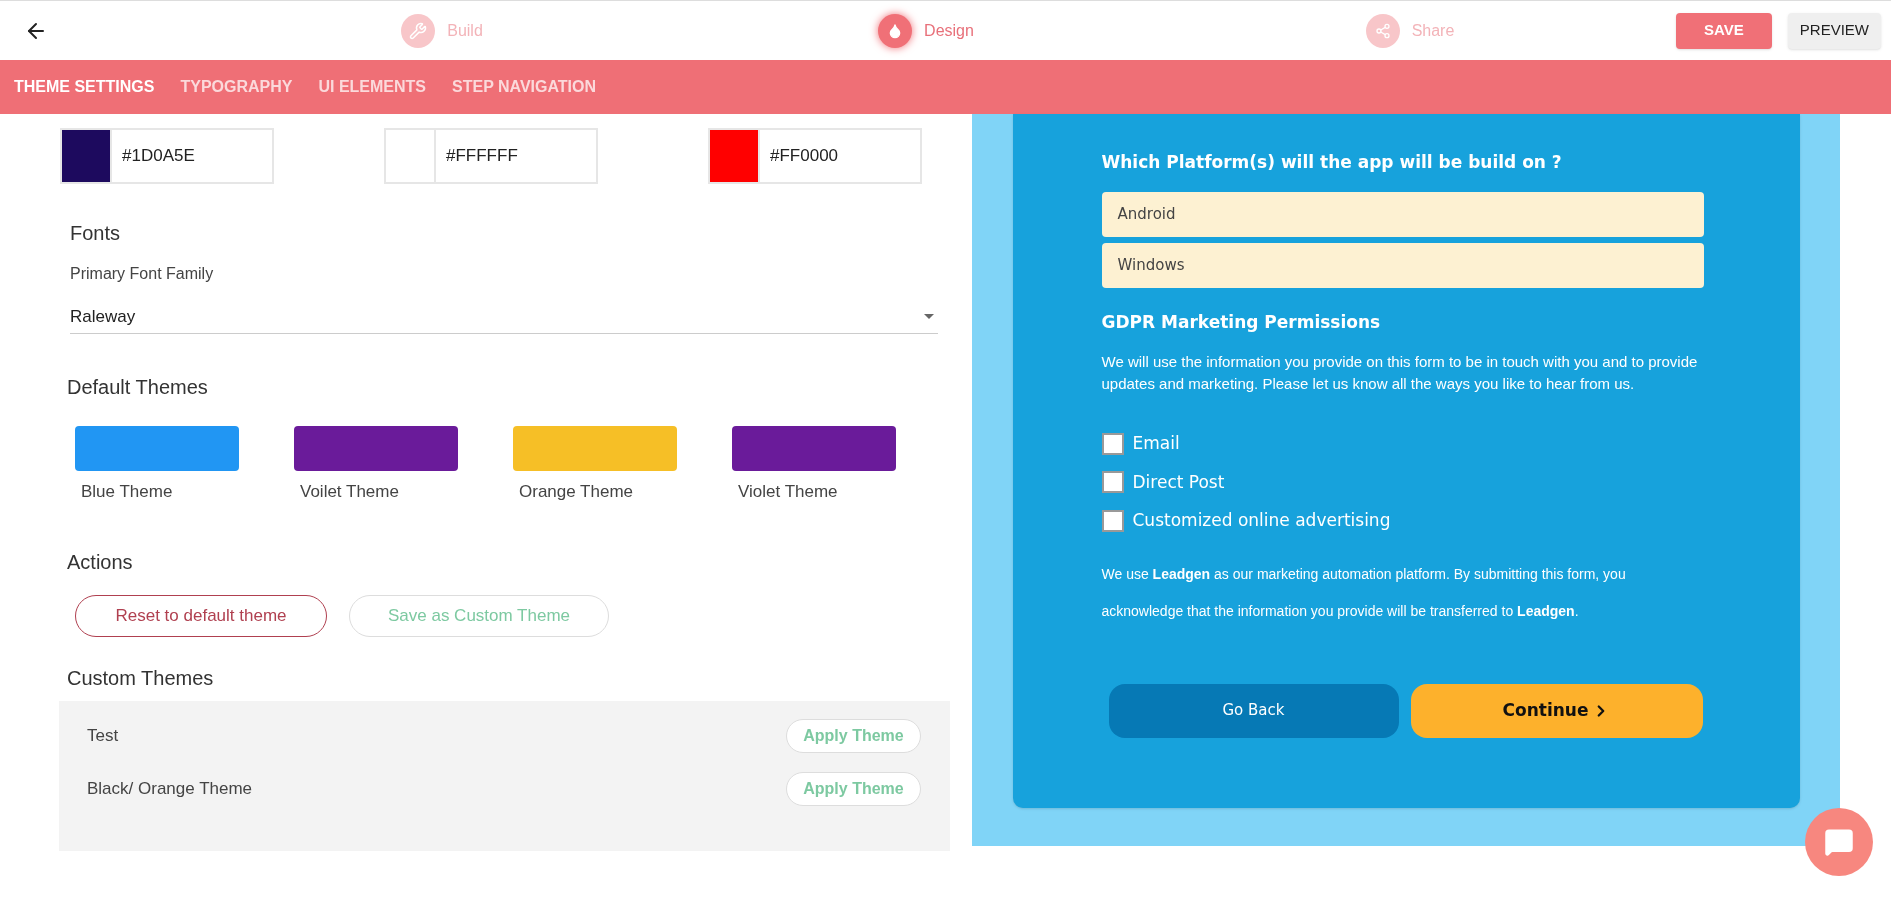 This screenshot has height=898, width=1891. What do you see at coordinates (170, 788) in the screenshot?
I see `custom-theme-name: Black/ Orange Theme` at bounding box center [170, 788].